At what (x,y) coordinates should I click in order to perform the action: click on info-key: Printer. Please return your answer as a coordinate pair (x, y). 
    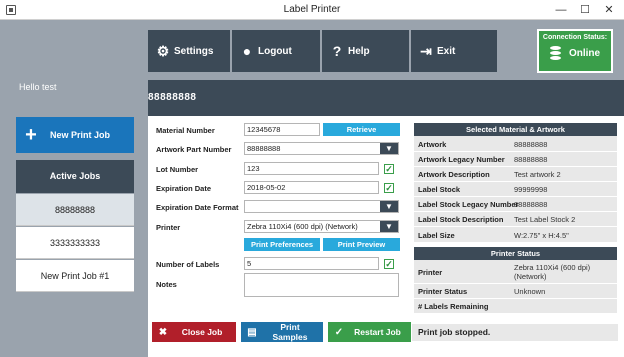
    Looking at the image, I should click on (430, 272).